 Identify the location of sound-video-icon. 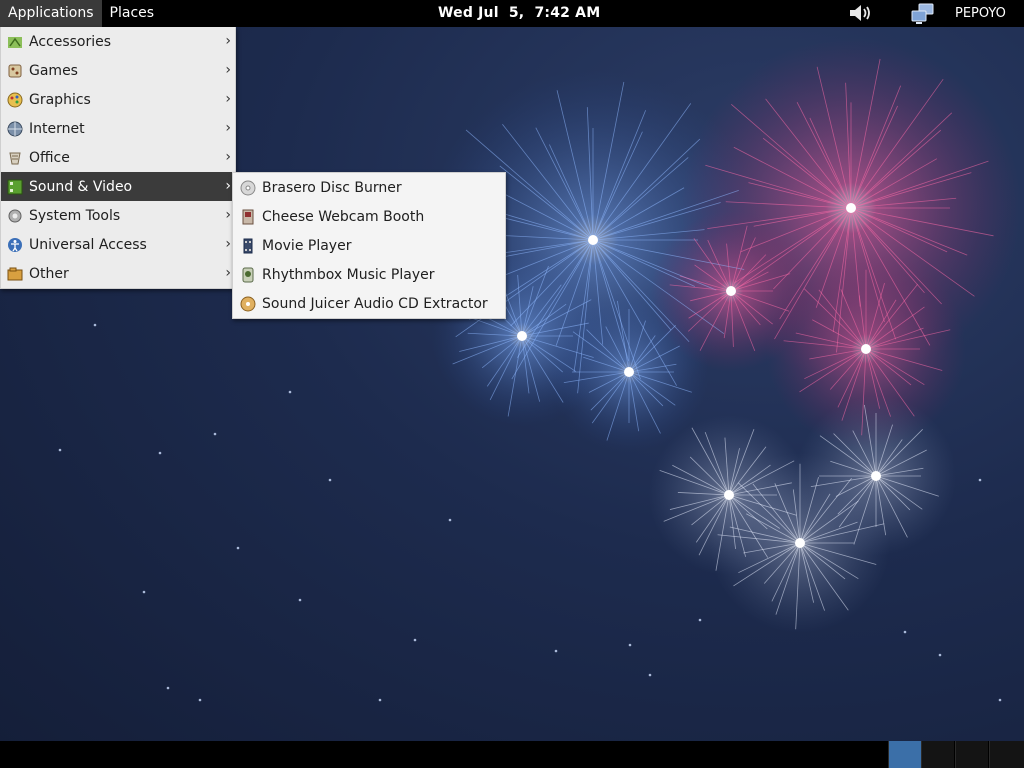
(15, 187).